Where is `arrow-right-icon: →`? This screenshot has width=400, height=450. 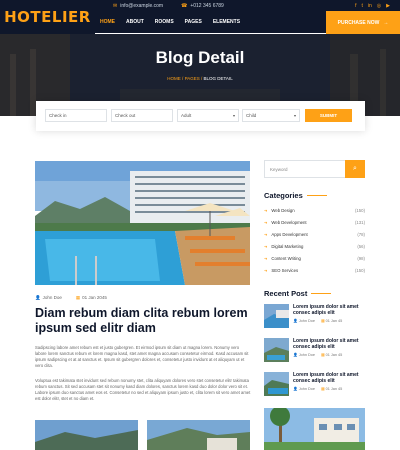 arrow-right-icon: → is located at coordinates (386, 22).